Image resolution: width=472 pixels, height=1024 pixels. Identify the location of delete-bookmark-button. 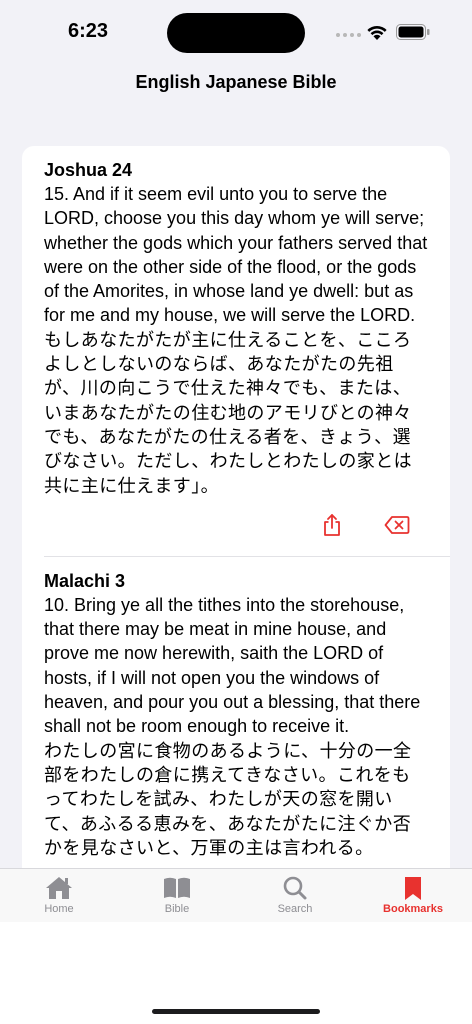
(397, 525).